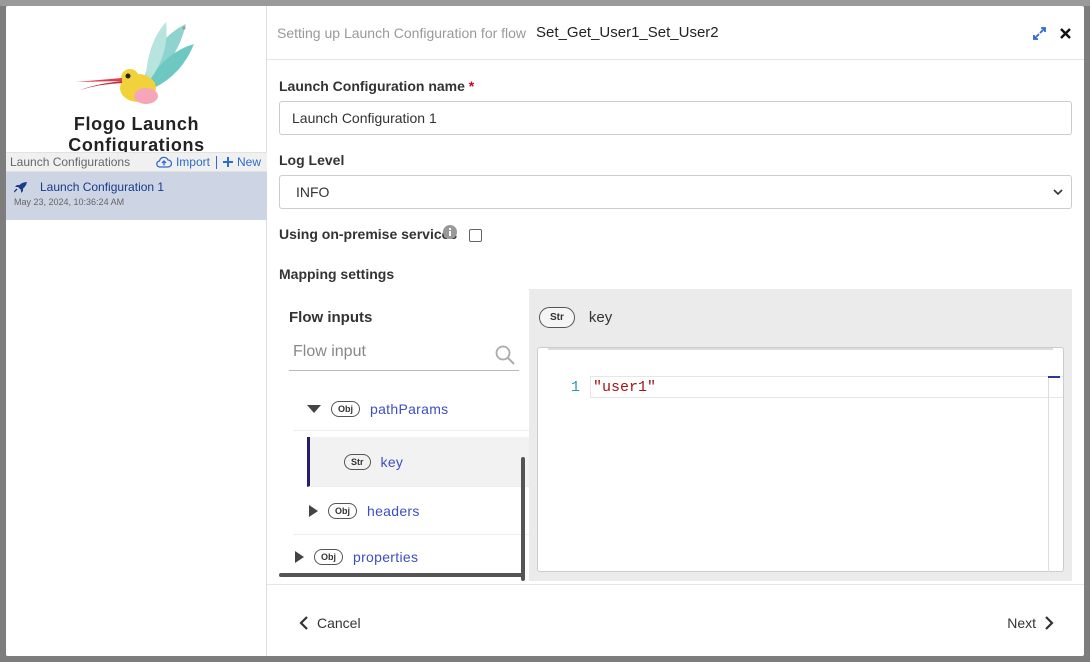 The height and width of the screenshot is (662, 1090). I want to click on next-button: Next, so click(1030, 623).